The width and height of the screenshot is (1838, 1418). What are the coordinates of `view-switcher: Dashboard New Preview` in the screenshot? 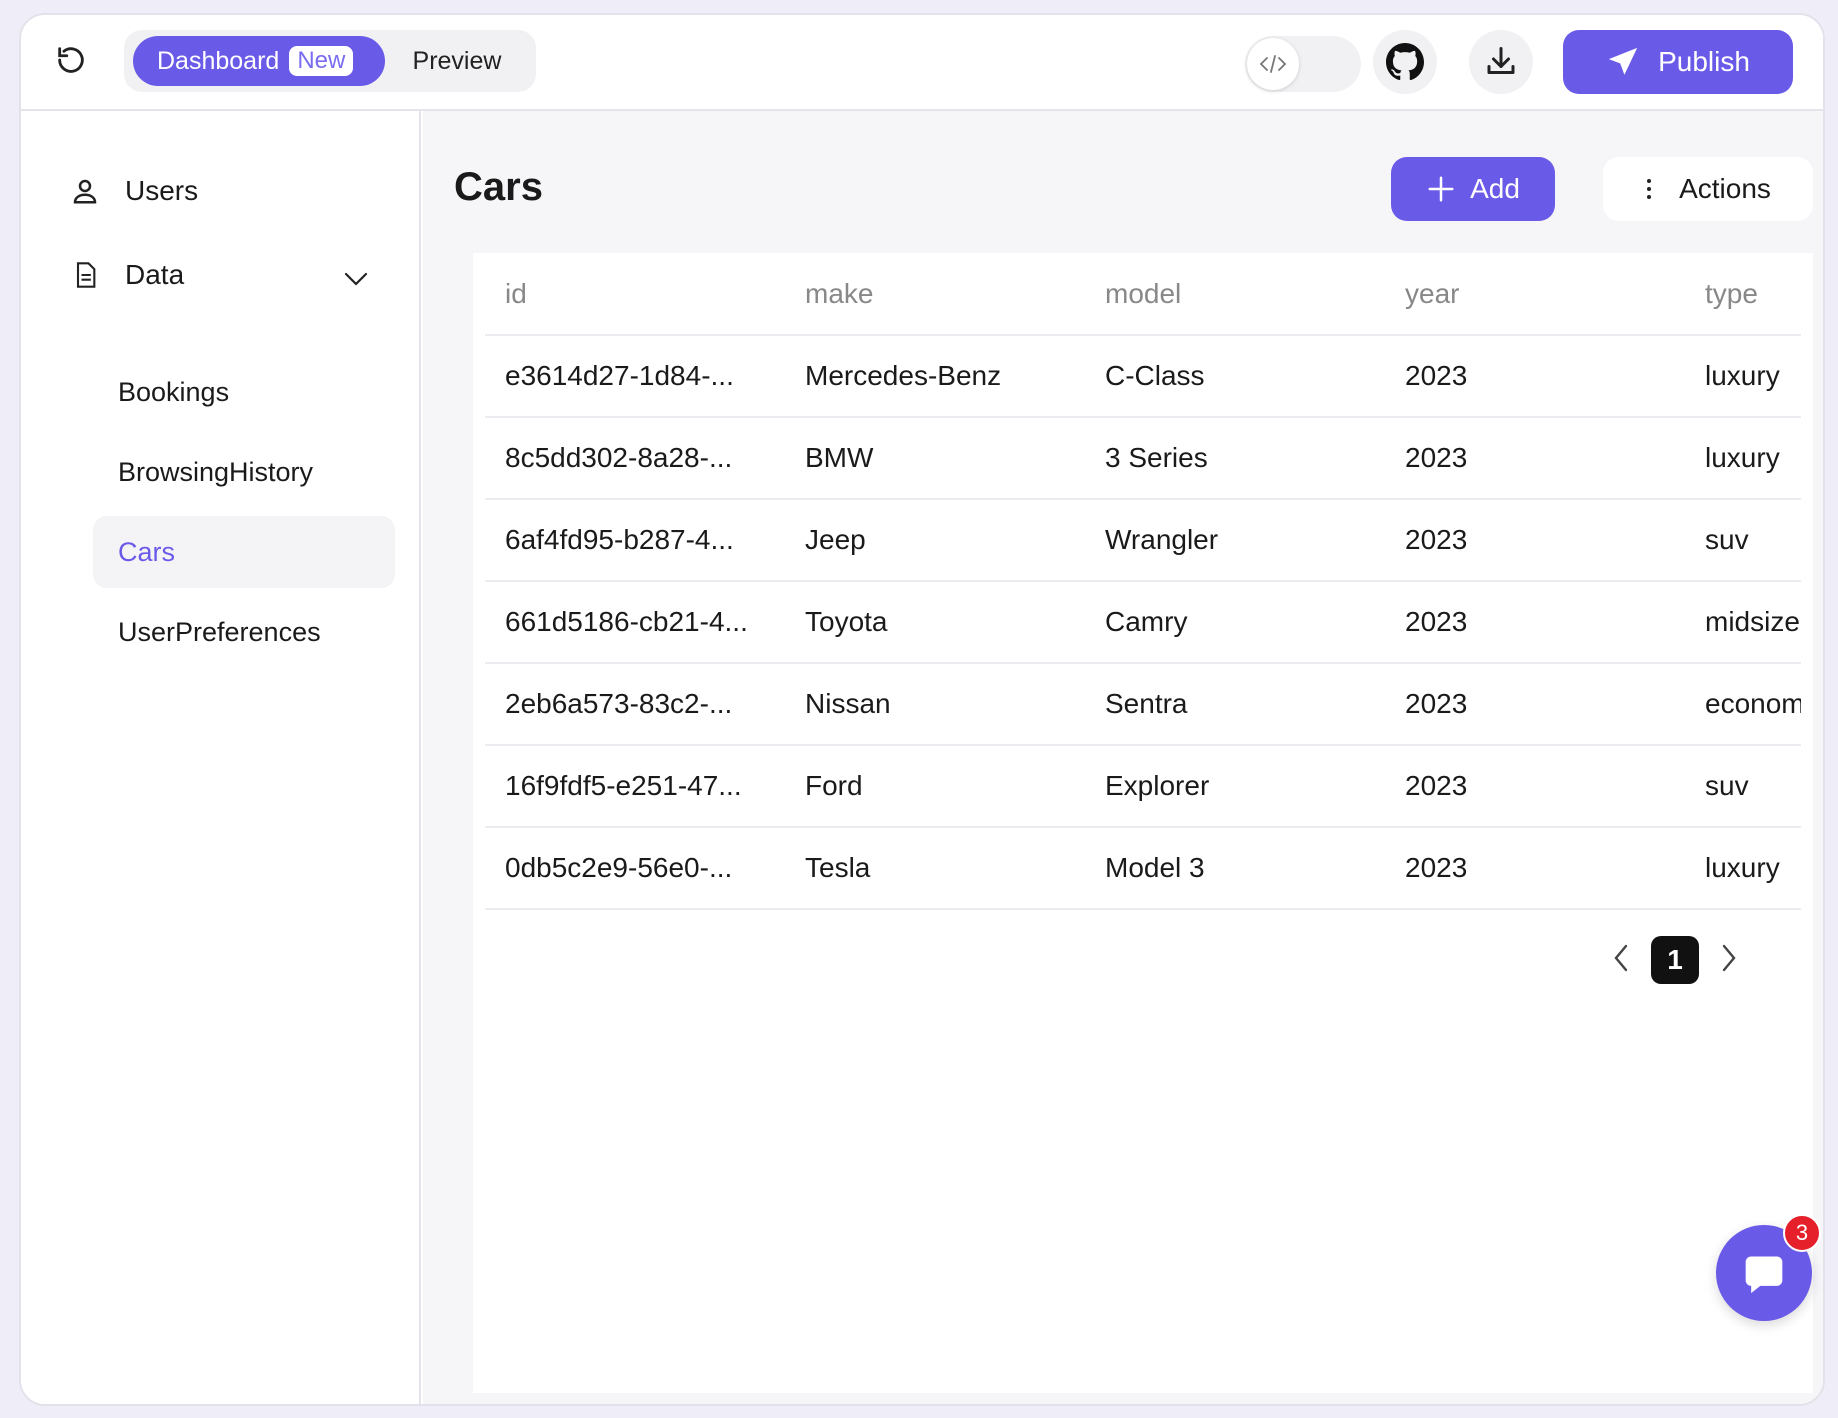 It's located at (330, 61).